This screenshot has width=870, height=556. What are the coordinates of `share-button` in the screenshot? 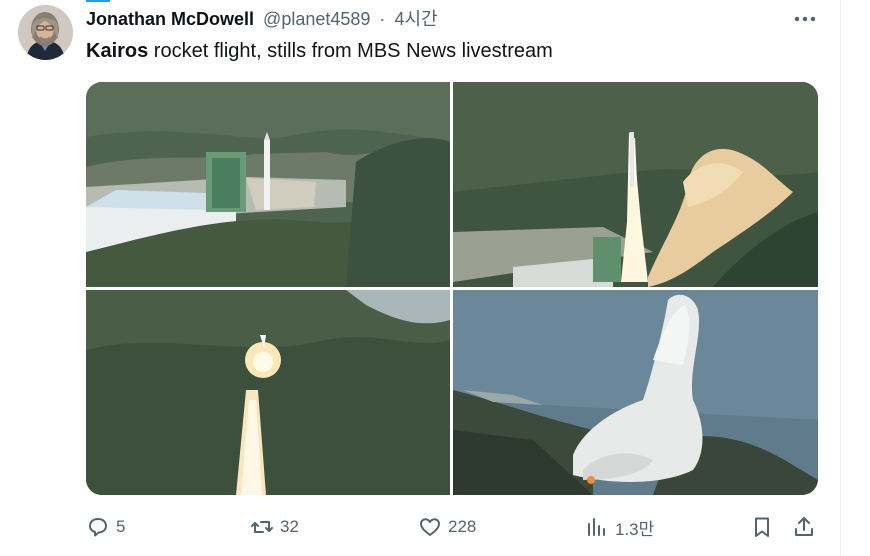 It's located at (804, 527).